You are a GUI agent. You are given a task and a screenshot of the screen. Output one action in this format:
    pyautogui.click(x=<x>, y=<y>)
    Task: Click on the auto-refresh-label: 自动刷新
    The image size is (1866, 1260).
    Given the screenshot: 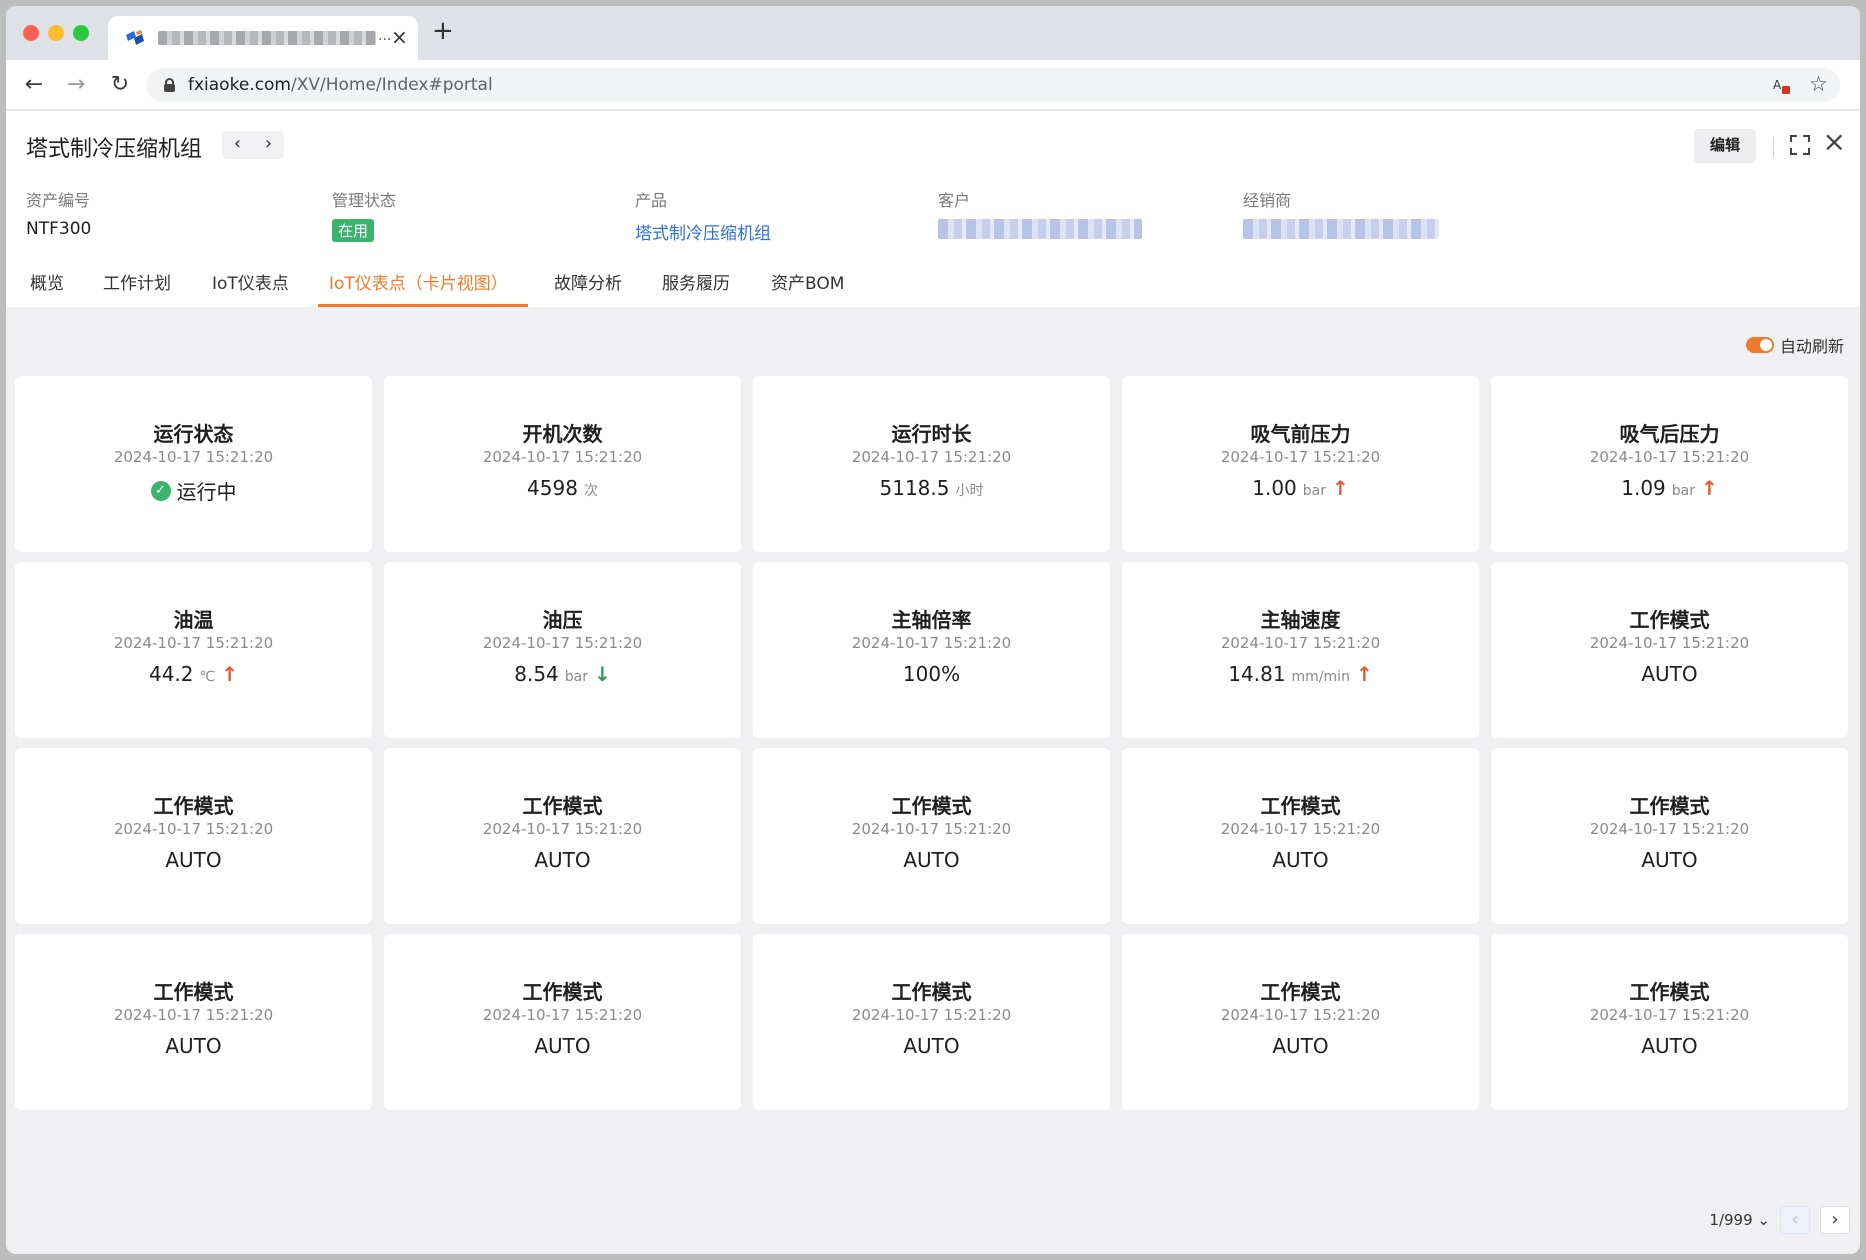 What is the action you would take?
    pyautogui.click(x=1811, y=346)
    